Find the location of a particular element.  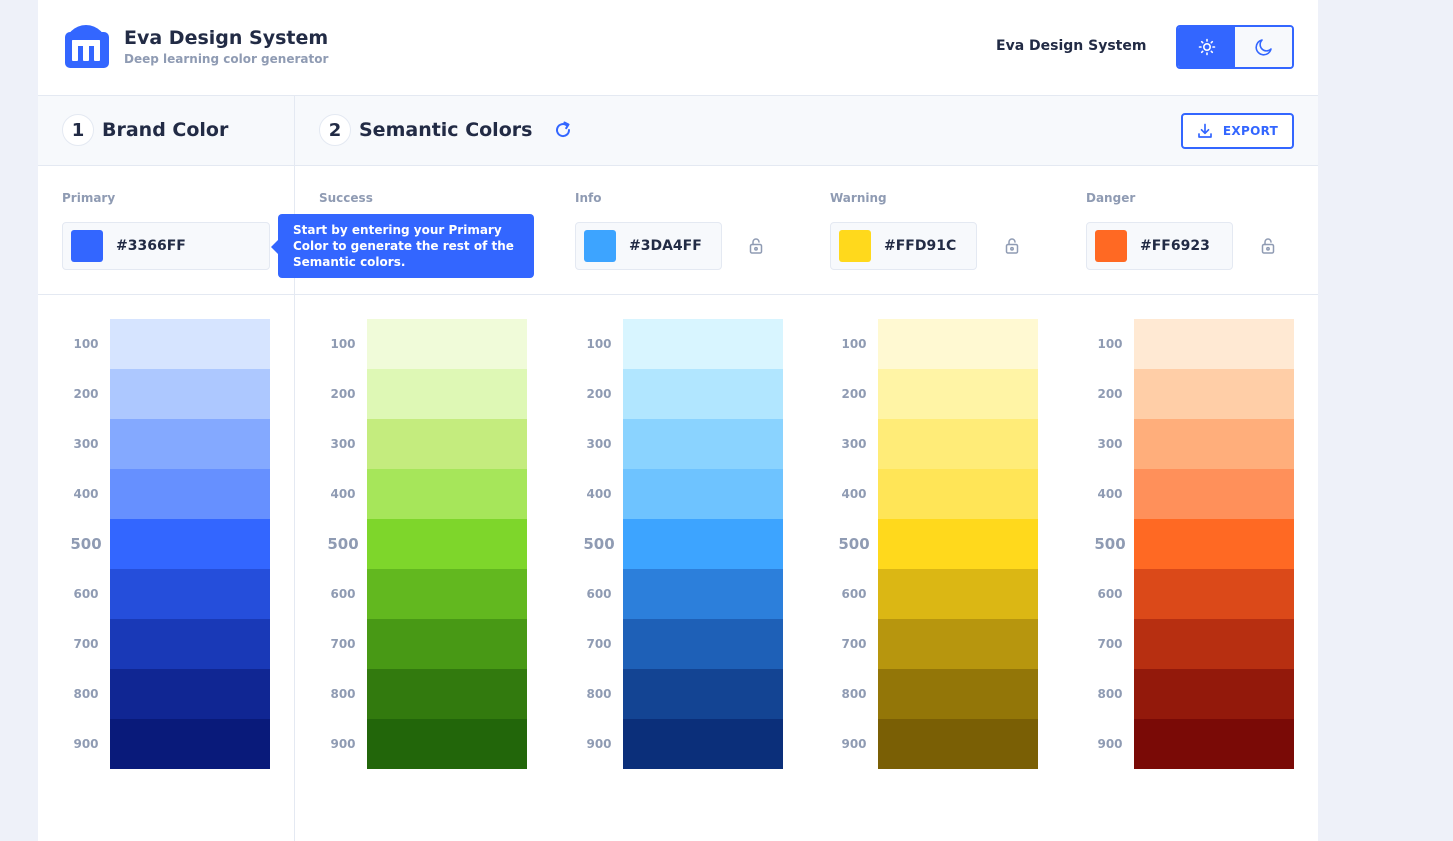

shade-row: 600 is located at coordinates (1190, 594).